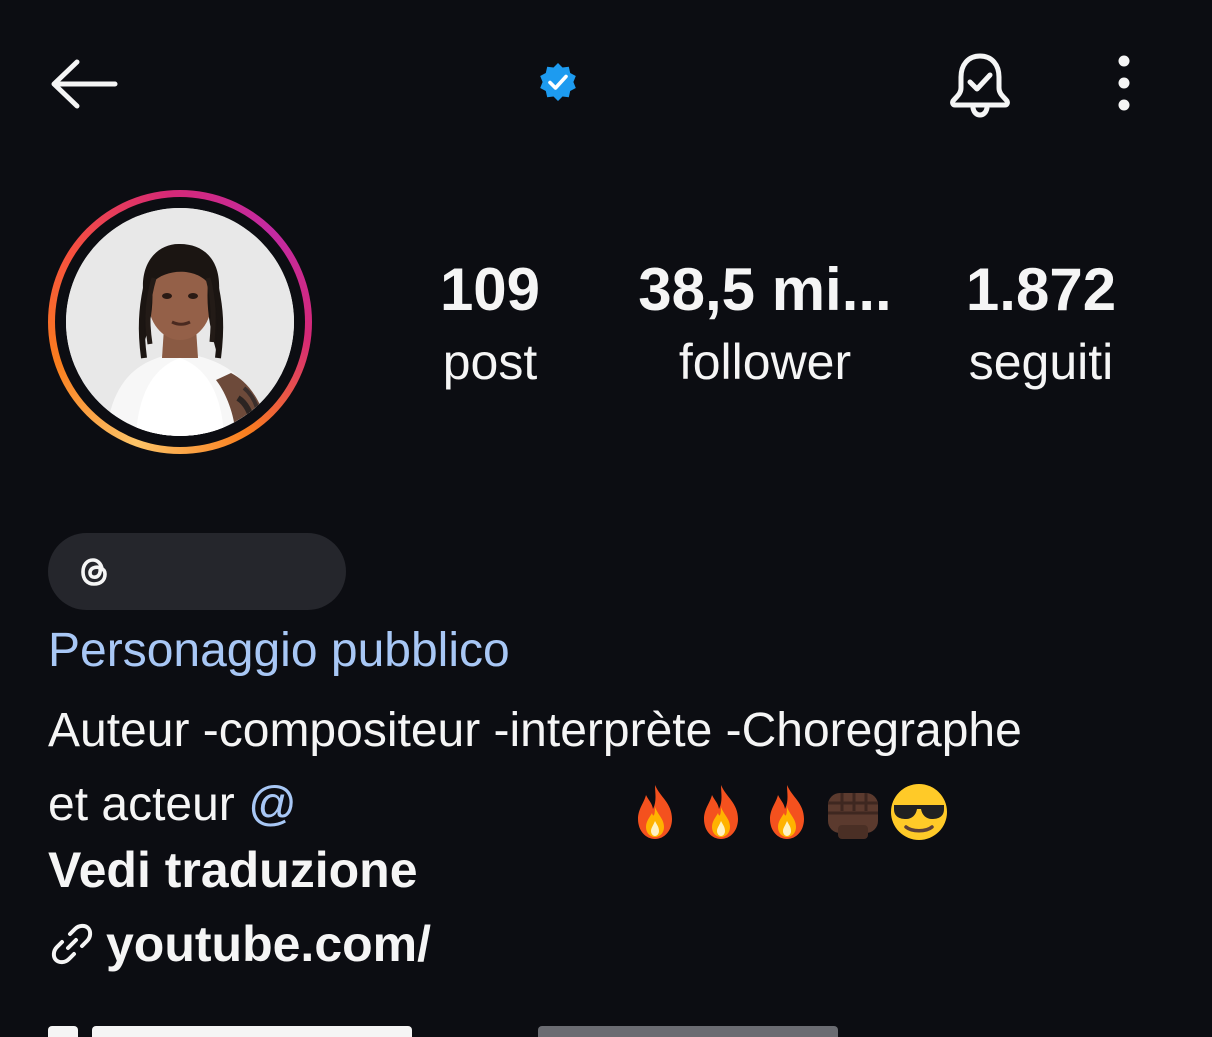 This screenshot has width=1212, height=1037. I want to click on profile-link-text: youtube.com/, so click(269, 944).